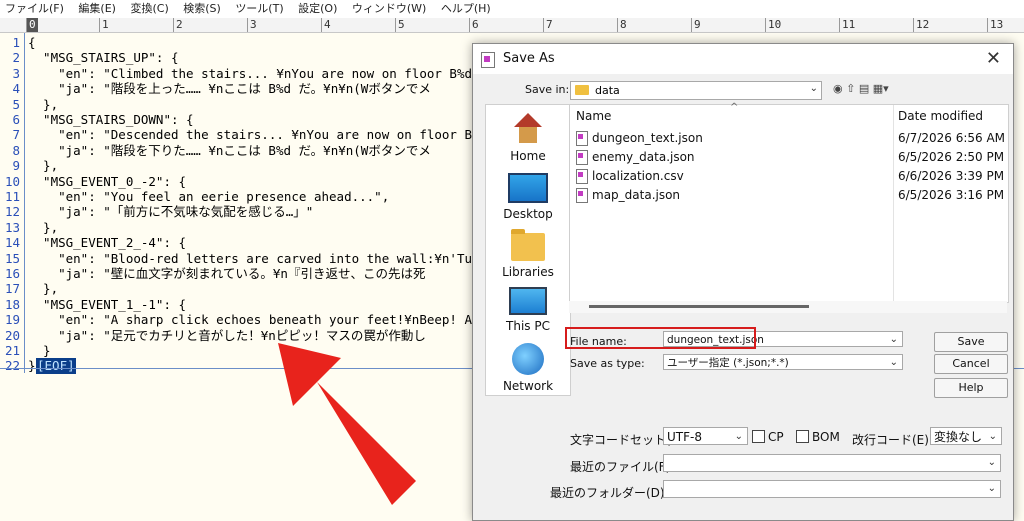  Describe the element at coordinates (734, 107) in the screenshot. I see `sort-ascending-icon: ^` at that location.